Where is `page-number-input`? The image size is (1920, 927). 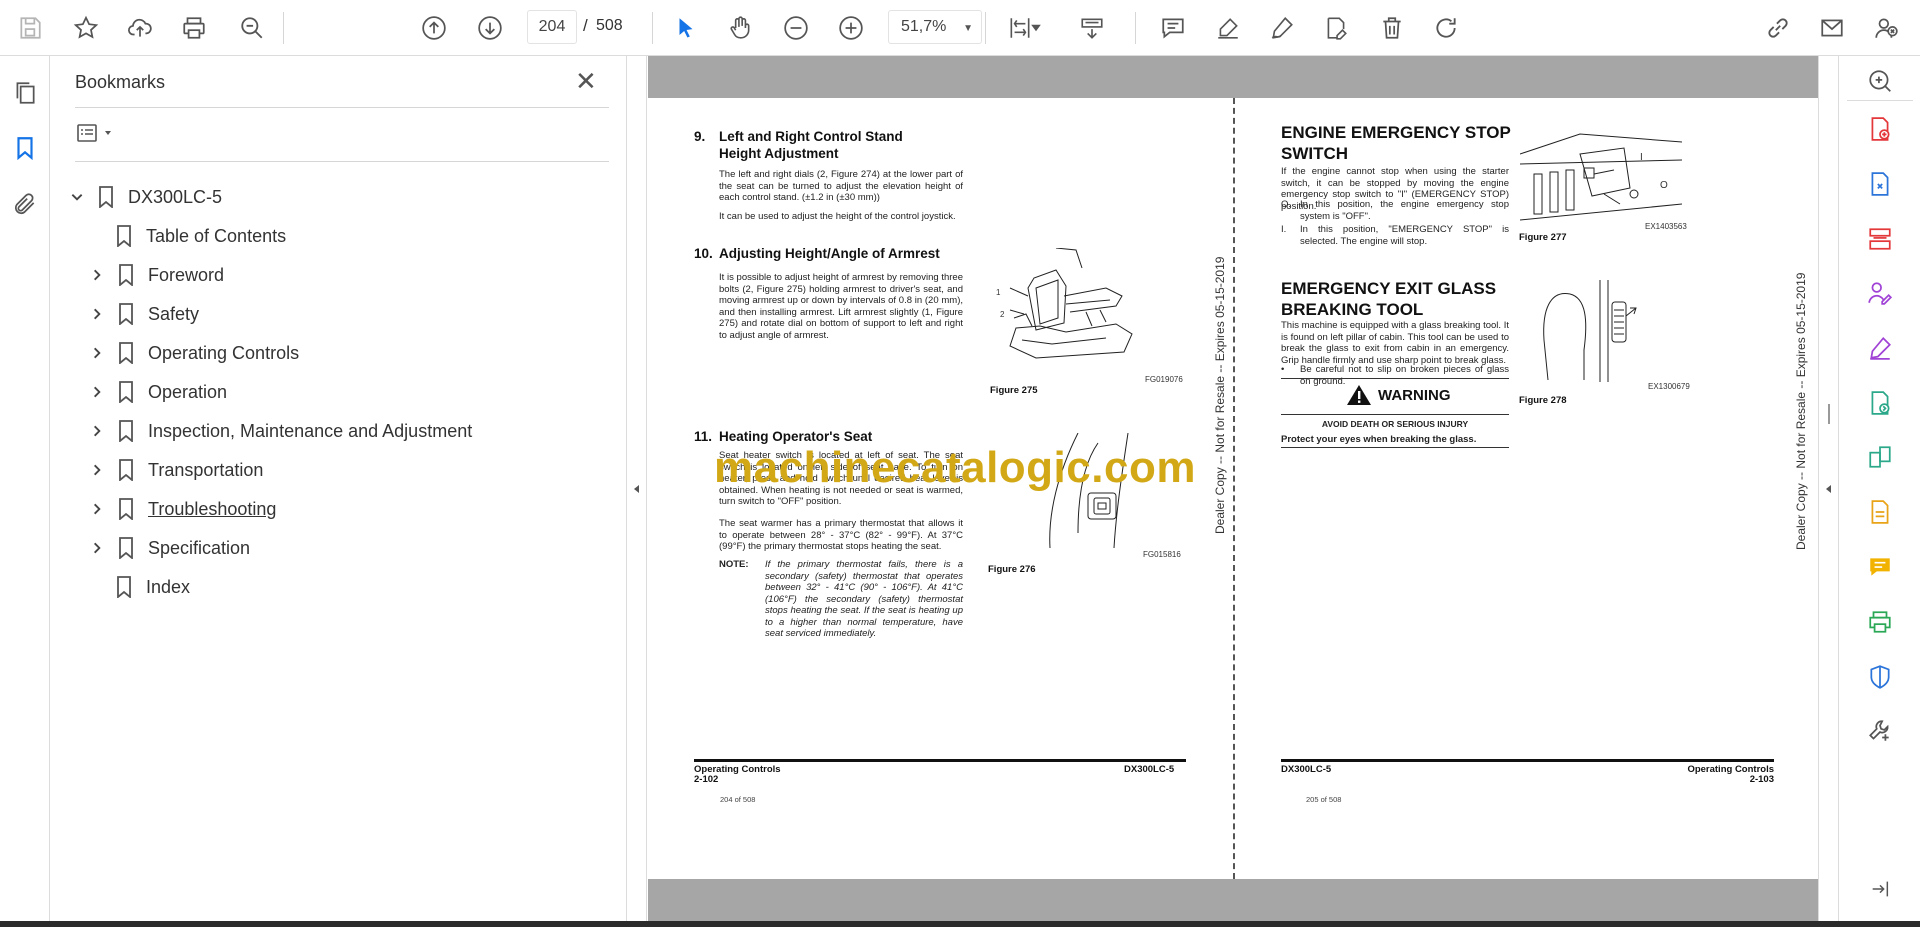 page-number-input is located at coordinates (552, 27).